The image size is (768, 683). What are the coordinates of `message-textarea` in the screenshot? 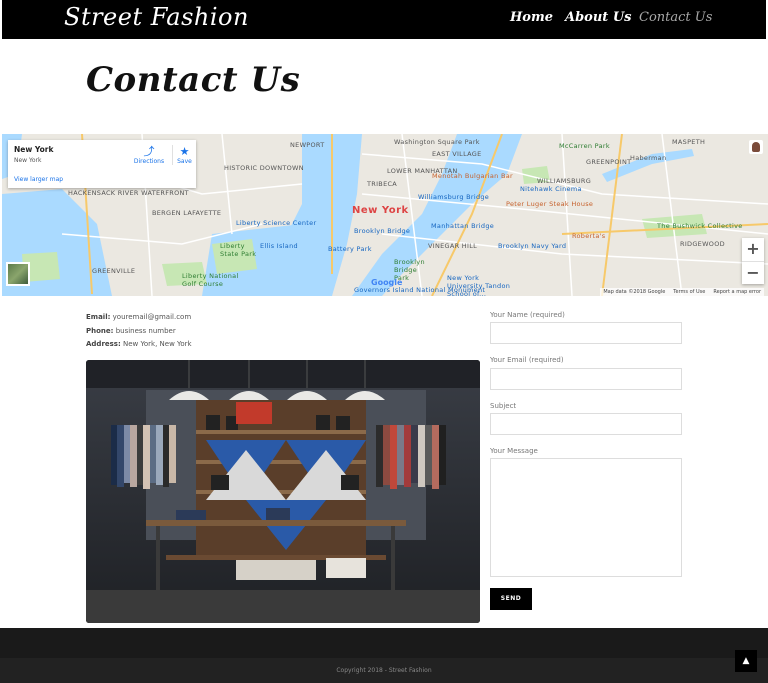 It's located at (586, 517).